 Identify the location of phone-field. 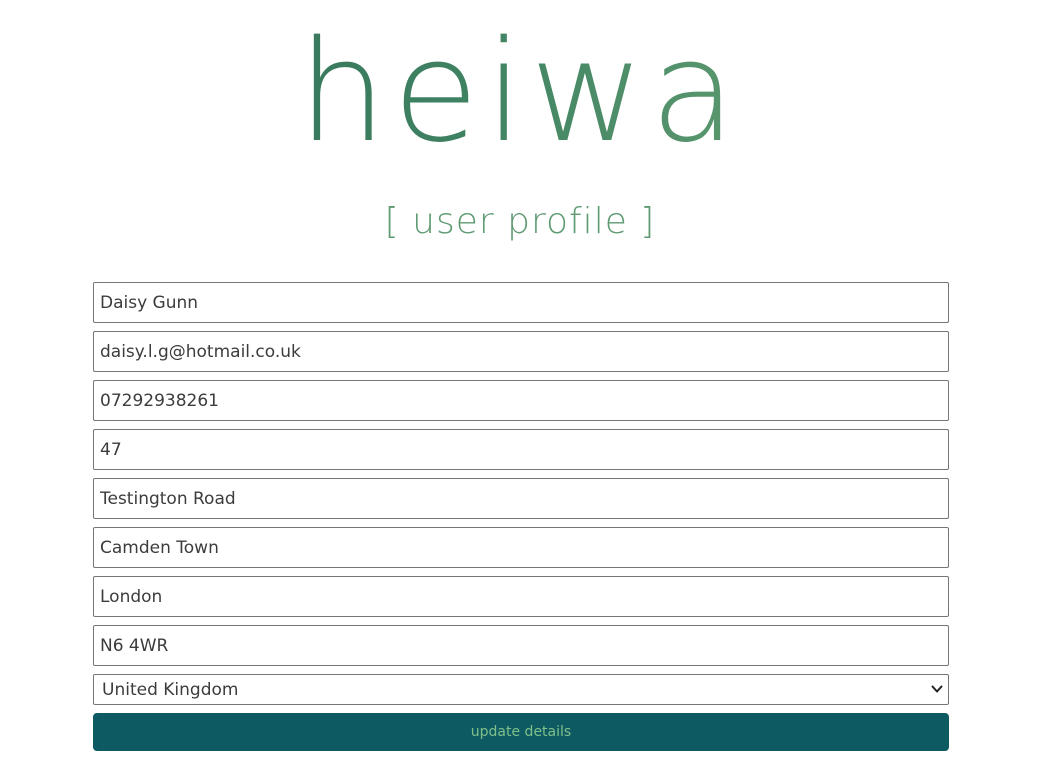
(521, 400).